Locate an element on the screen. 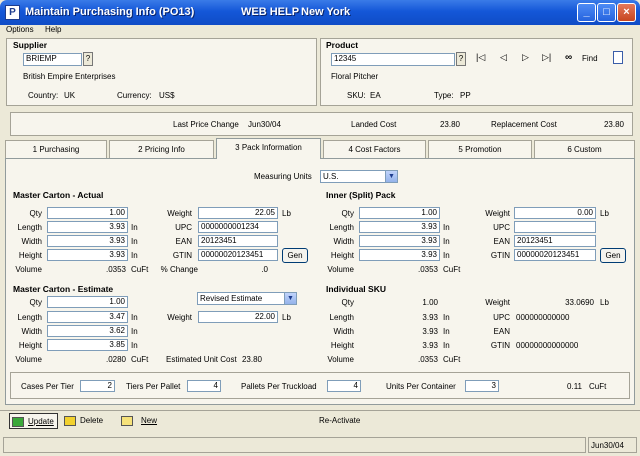 This screenshot has width=640, height=456. tab-promotion: 5 Promotion is located at coordinates (480, 149).